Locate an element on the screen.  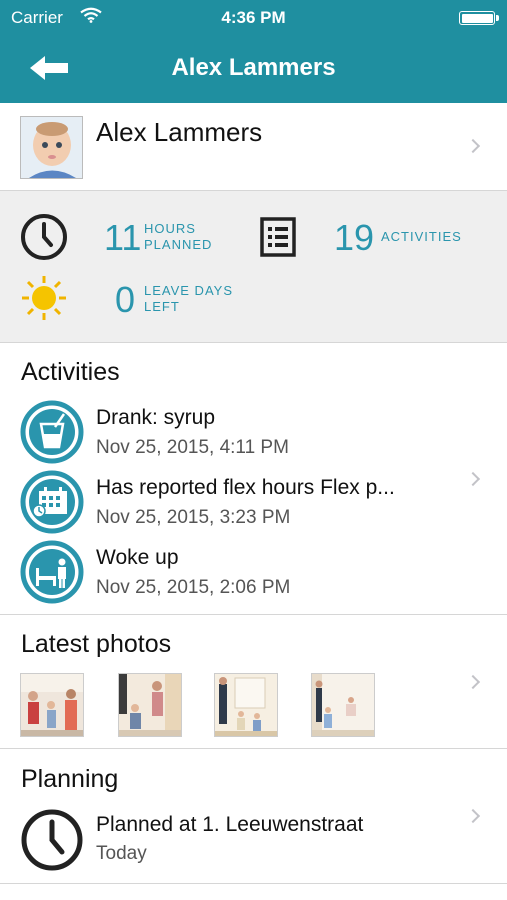
activity-date: Nov 25, 2015, 2:06 PM is located at coordinates (193, 587).